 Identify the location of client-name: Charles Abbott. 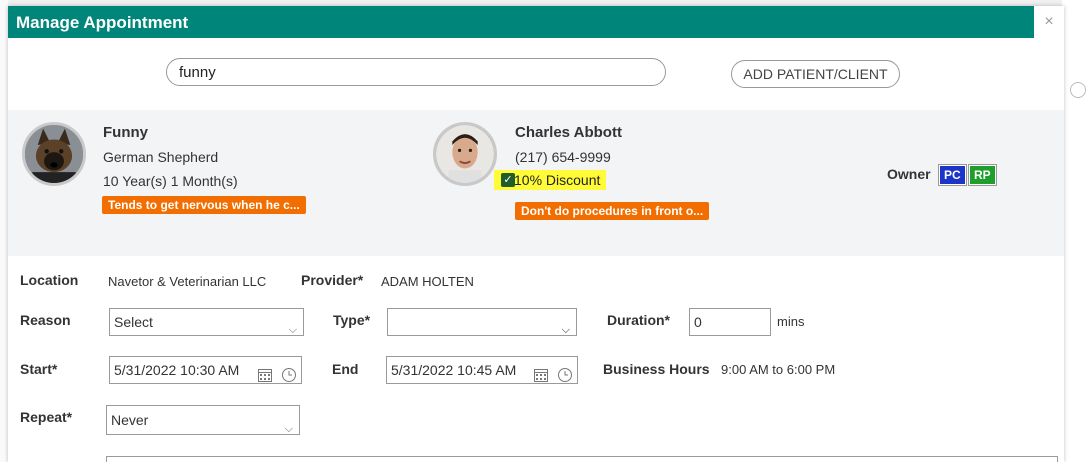
(568, 132).